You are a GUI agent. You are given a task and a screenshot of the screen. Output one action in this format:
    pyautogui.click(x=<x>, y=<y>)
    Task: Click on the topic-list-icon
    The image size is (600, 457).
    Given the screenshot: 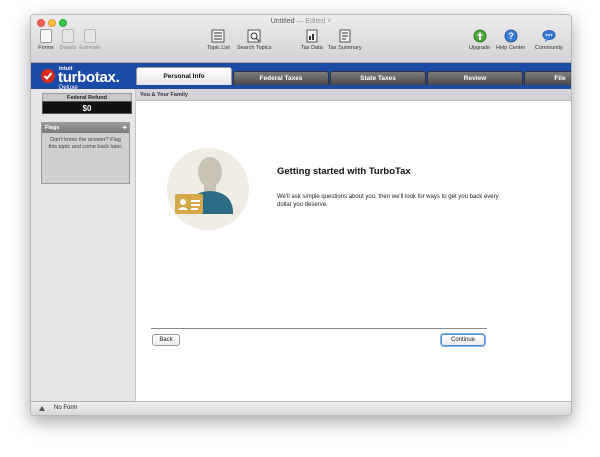 What is the action you would take?
    pyautogui.click(x=218, y=36)
    